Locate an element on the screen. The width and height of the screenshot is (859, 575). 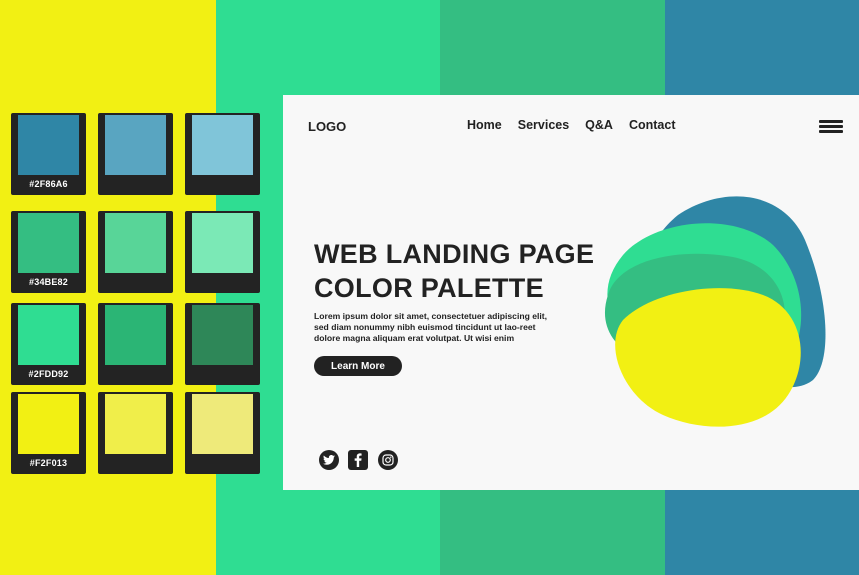
swatch-hex-label: #F2F013 is located at coordinates (48, 463).